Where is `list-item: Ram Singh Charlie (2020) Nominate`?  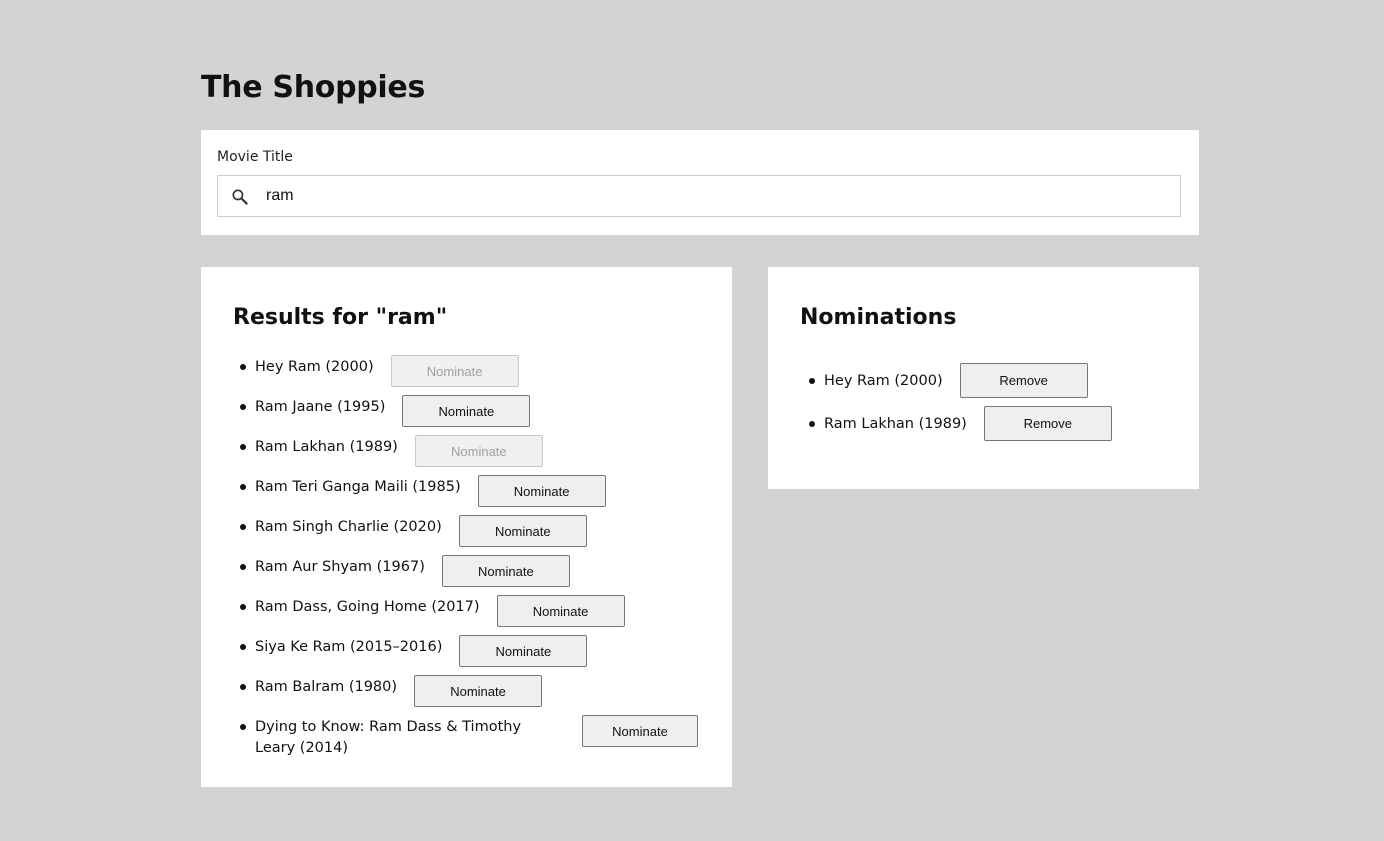 list-item: Ram Singh Charlie (2020) Nominate is located at coordinates (469, 535).